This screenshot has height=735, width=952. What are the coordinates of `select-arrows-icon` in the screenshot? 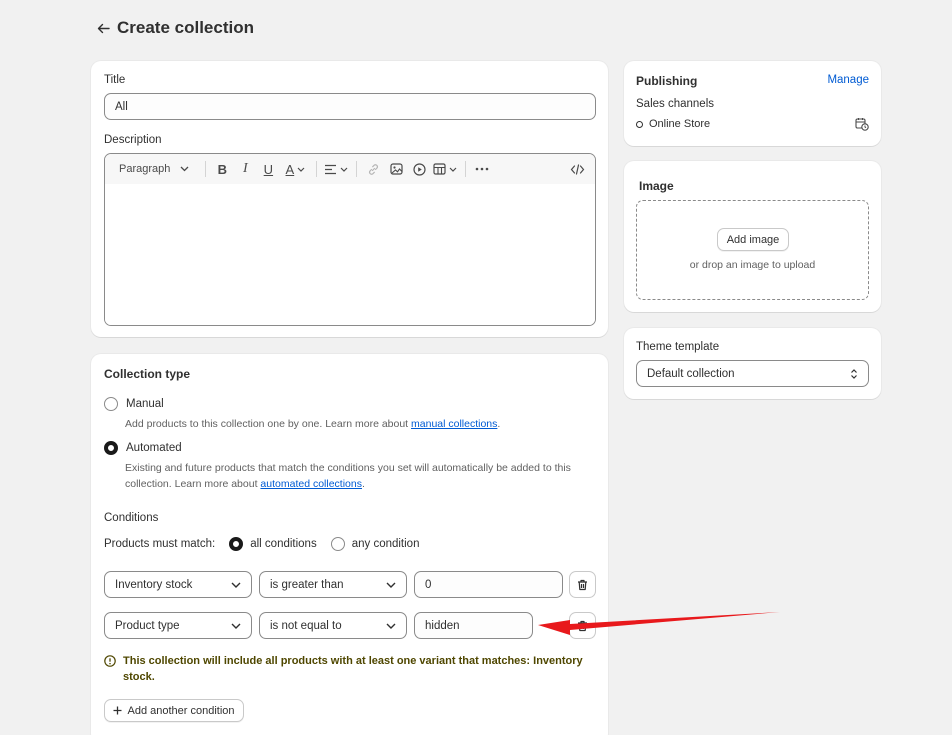 It's located at (854, 373).